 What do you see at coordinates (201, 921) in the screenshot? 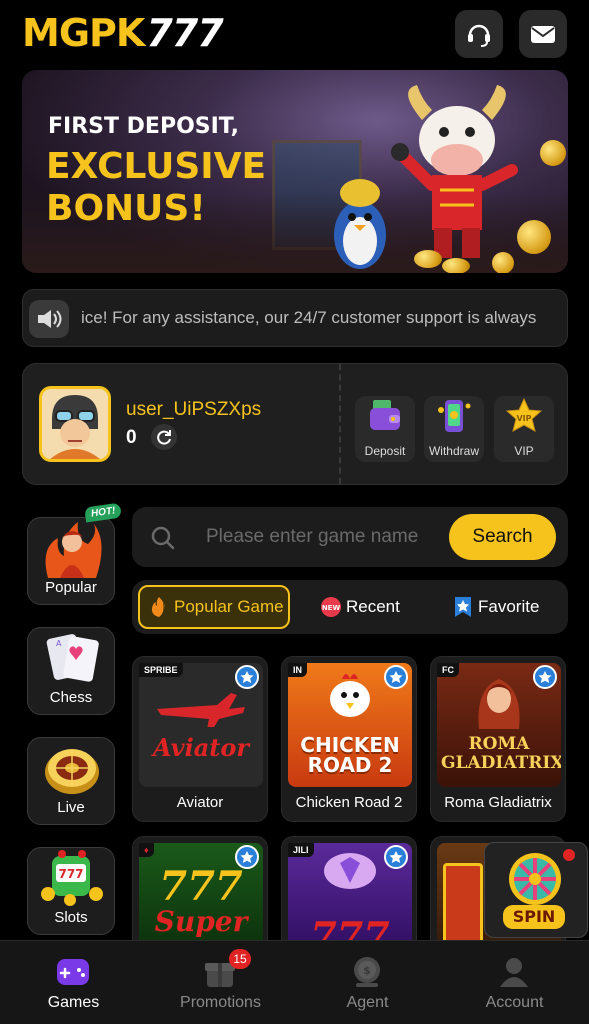
I see `game-art-title: Super` at bounding box center [201, 921].